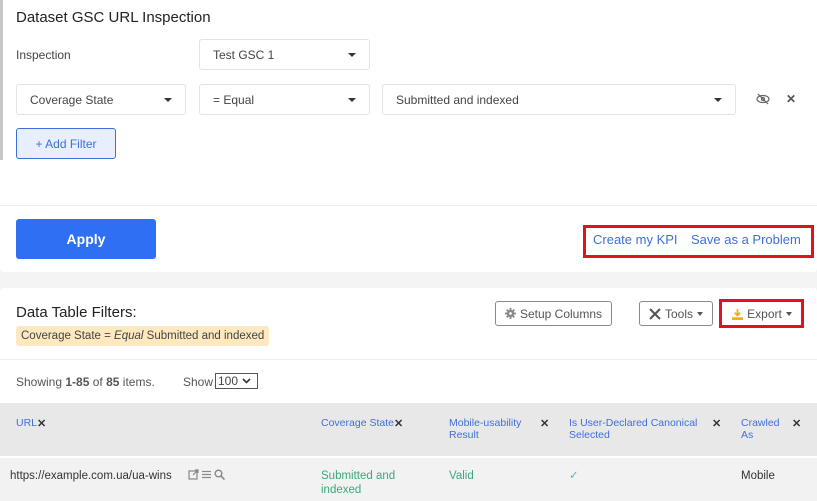 This screenshot has width=817, height=501. I want to click on chip-field: Coverage State =, so click(68, 336).